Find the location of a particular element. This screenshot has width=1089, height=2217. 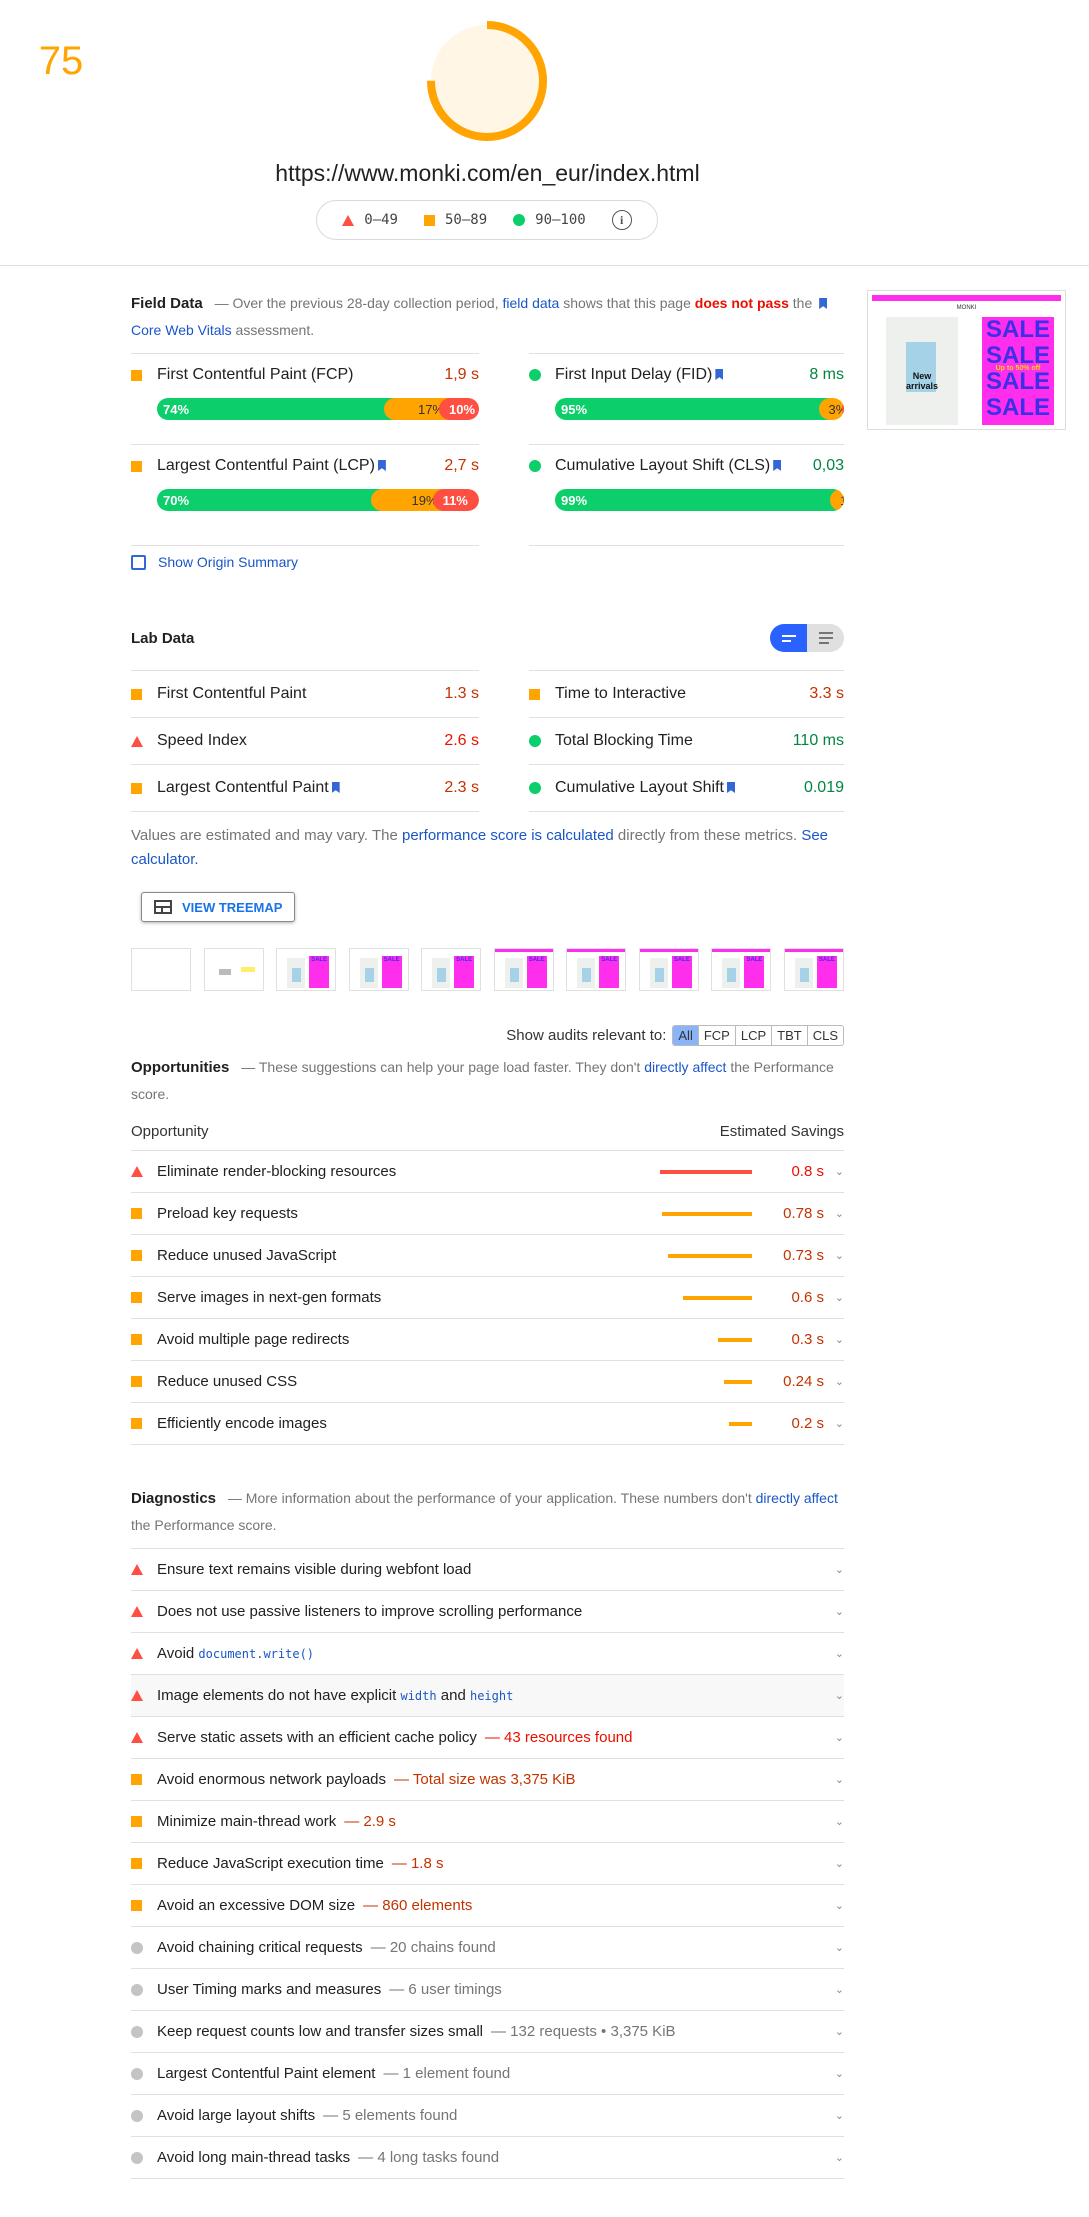

metrics-view-toggle is located at coordinates (807, 638).